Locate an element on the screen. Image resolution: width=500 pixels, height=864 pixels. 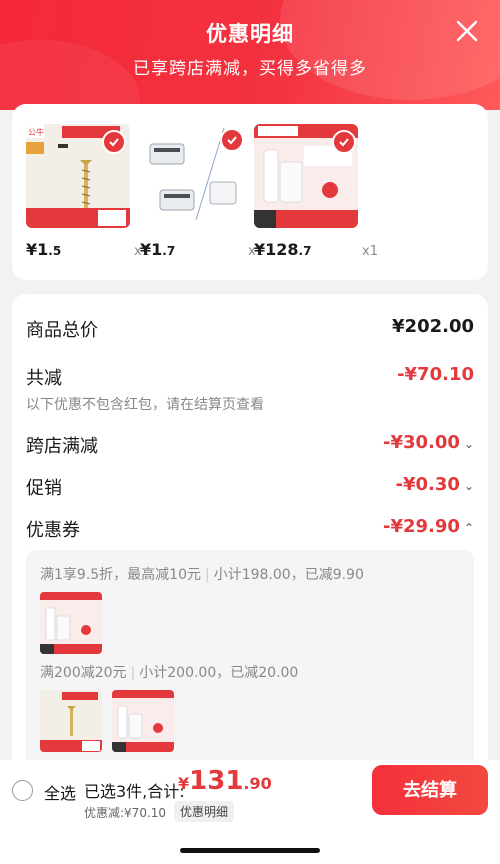
discount-value: -¥0.30 ⌄ is located at coordinates (434, 484).